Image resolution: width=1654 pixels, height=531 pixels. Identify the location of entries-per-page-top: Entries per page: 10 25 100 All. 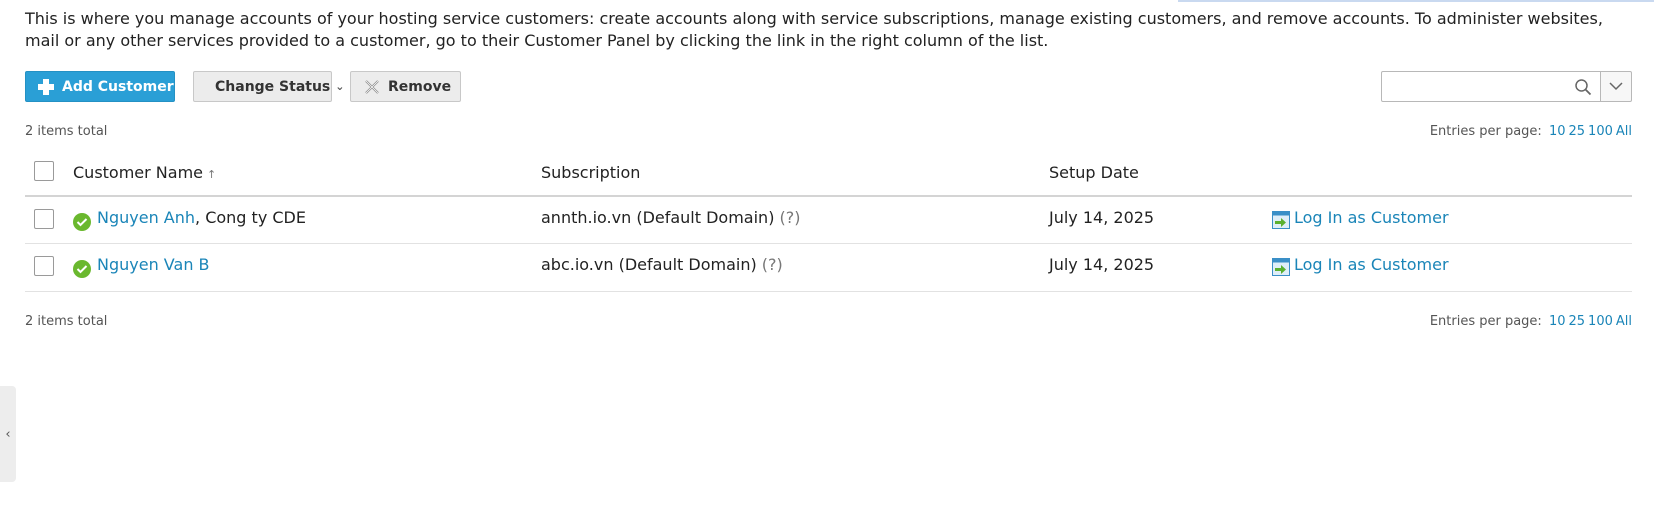
(1531, 131).